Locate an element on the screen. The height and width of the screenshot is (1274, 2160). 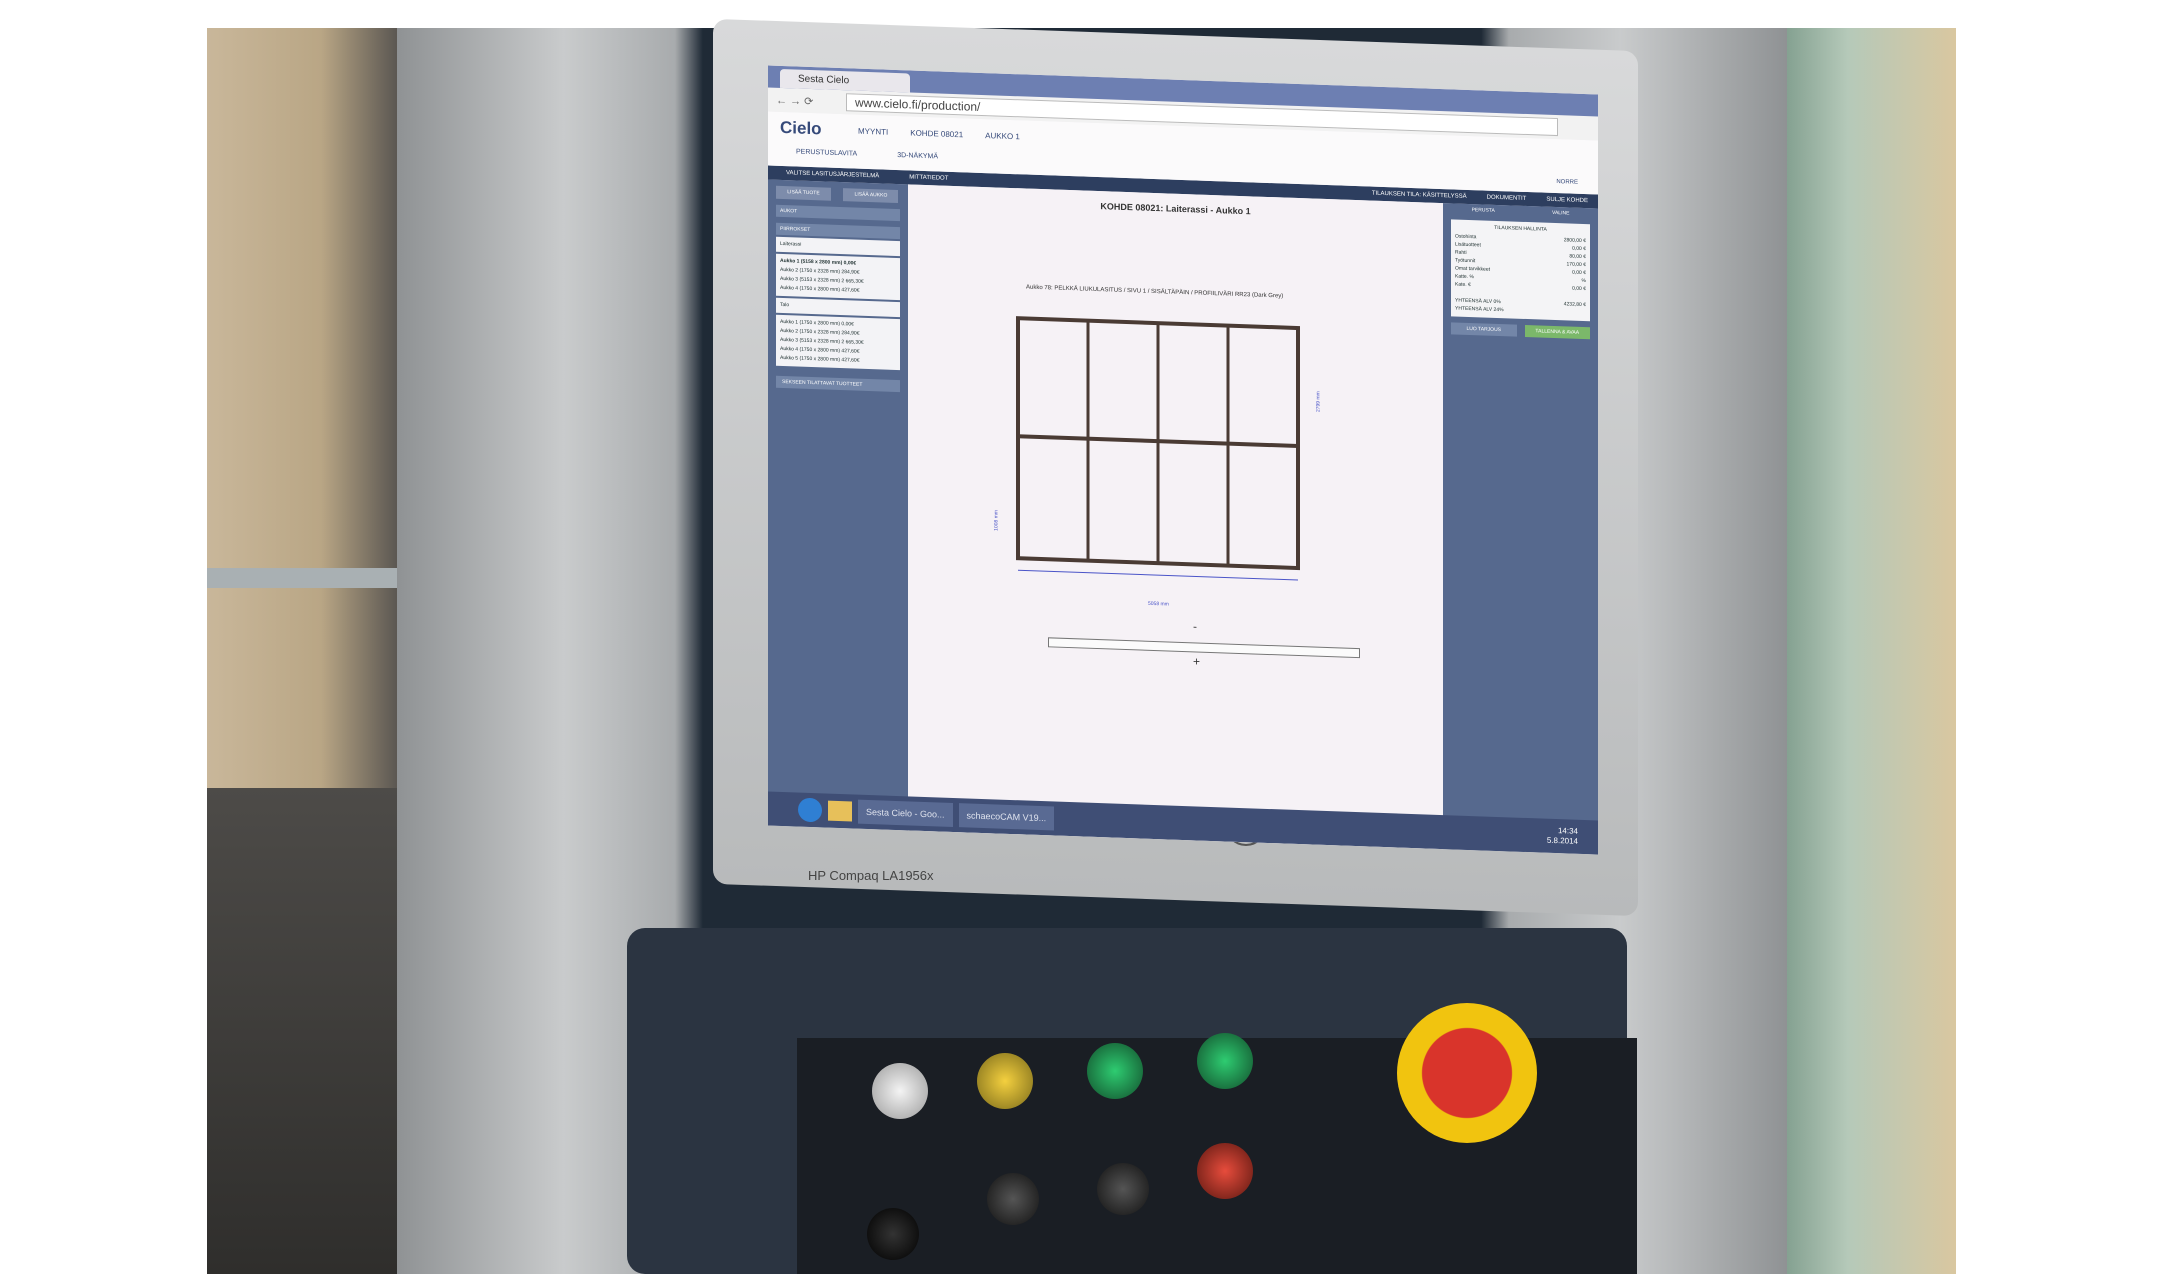
zoom-out-button: - is located at coordinates (1195, 626).